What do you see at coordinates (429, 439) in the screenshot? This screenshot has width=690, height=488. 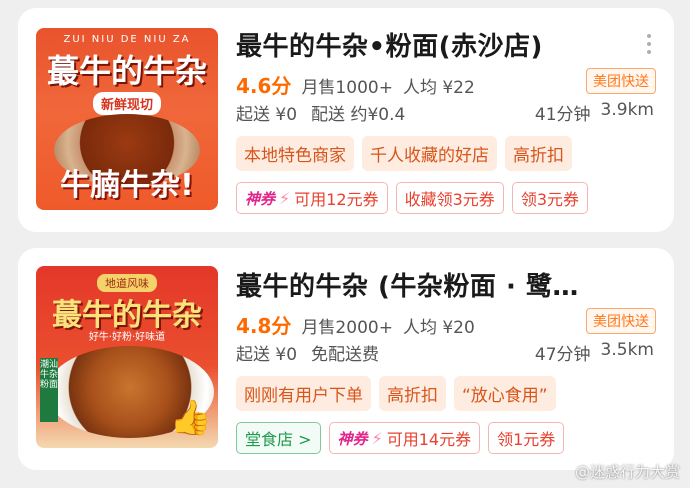 I see `coupon-text: 可用14元券` at bounding box center [429, 439].